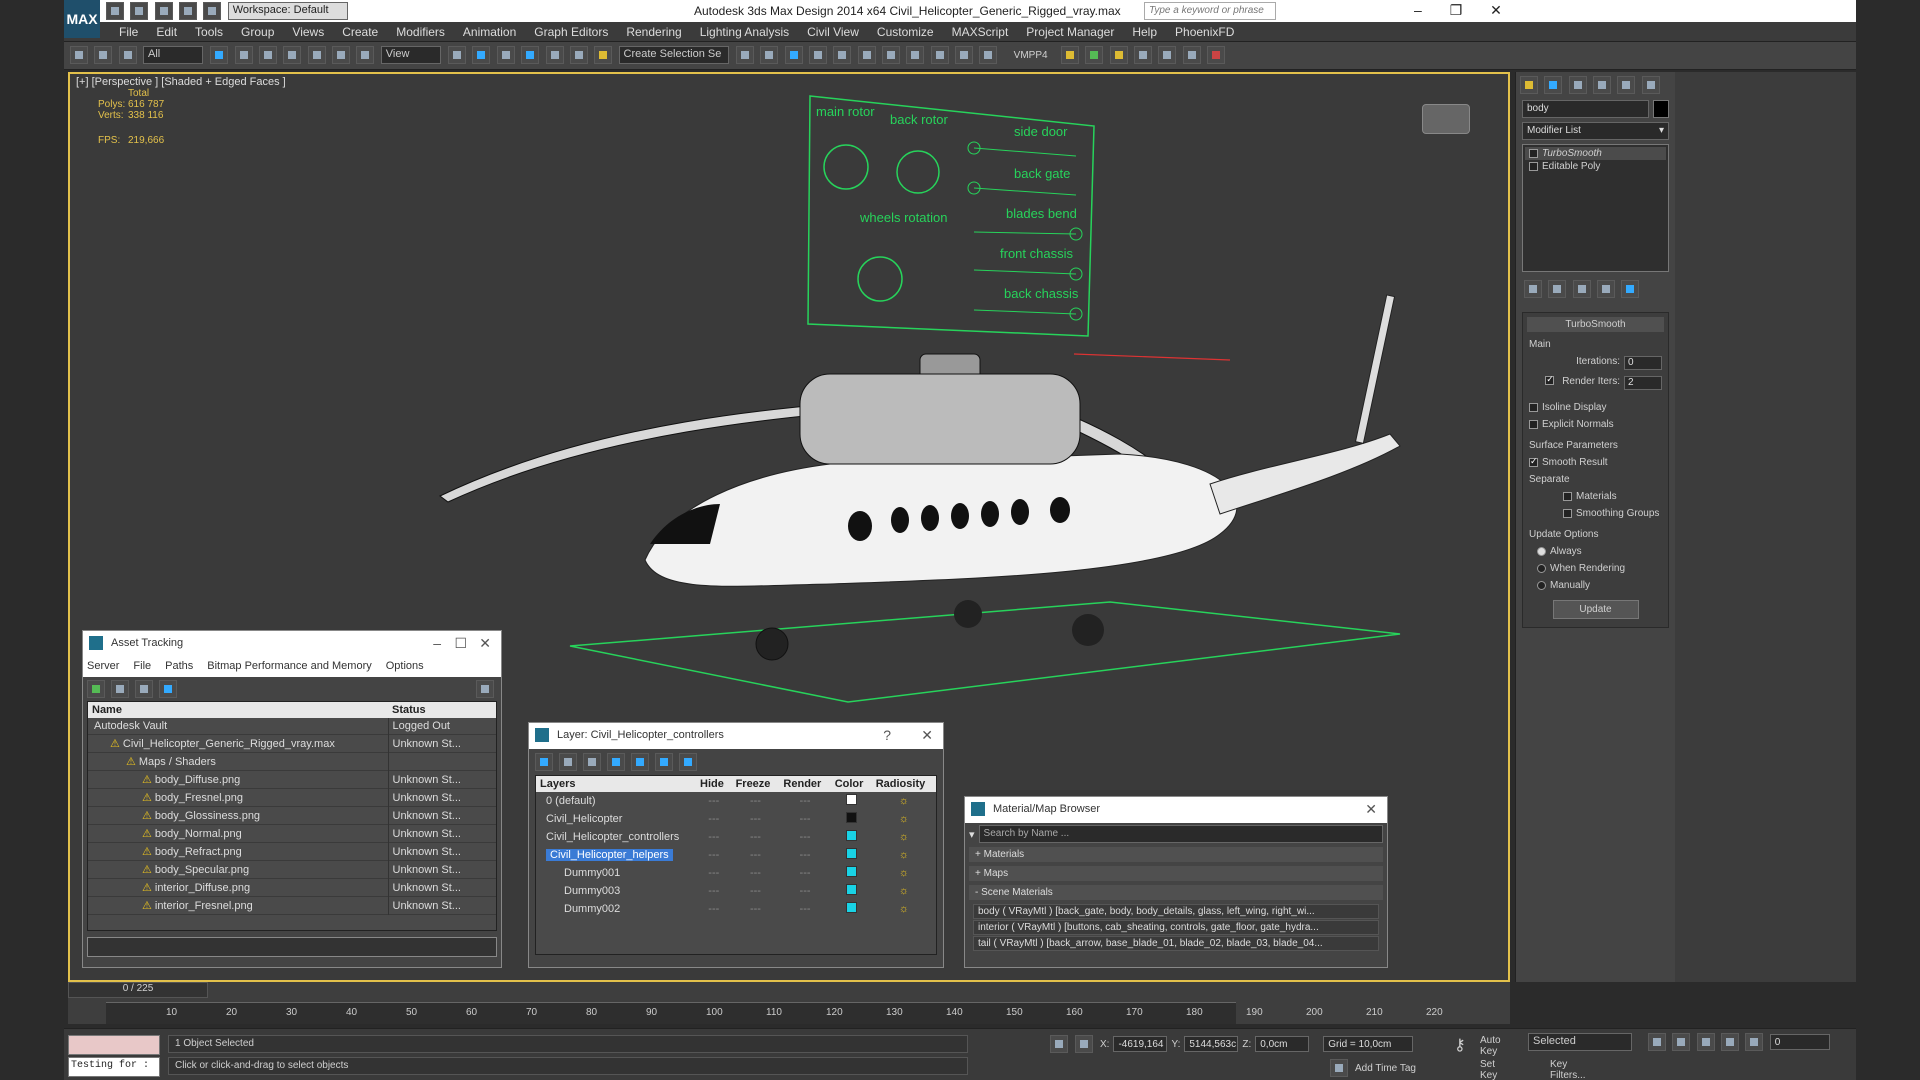 Image resolution: width=1920 pixels, height=1080 pixels. Describe the element at coordinates (963, 55) in the screenshot. I see `render-icon` at that location.